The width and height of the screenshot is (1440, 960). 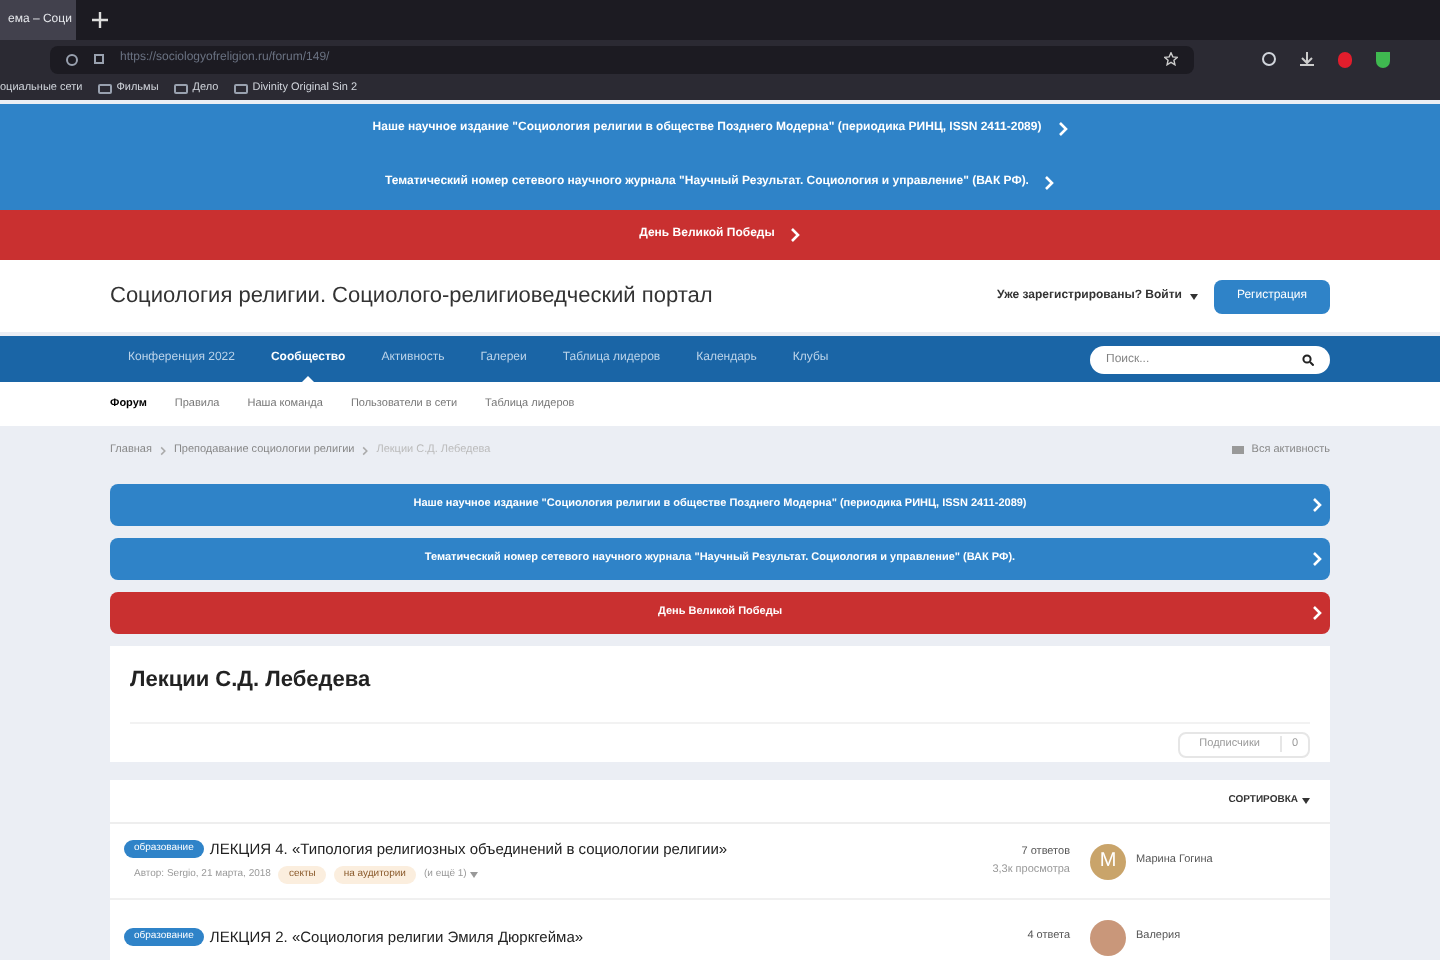 I want to click on user-avatar: M, so click(x=1108, y=861).